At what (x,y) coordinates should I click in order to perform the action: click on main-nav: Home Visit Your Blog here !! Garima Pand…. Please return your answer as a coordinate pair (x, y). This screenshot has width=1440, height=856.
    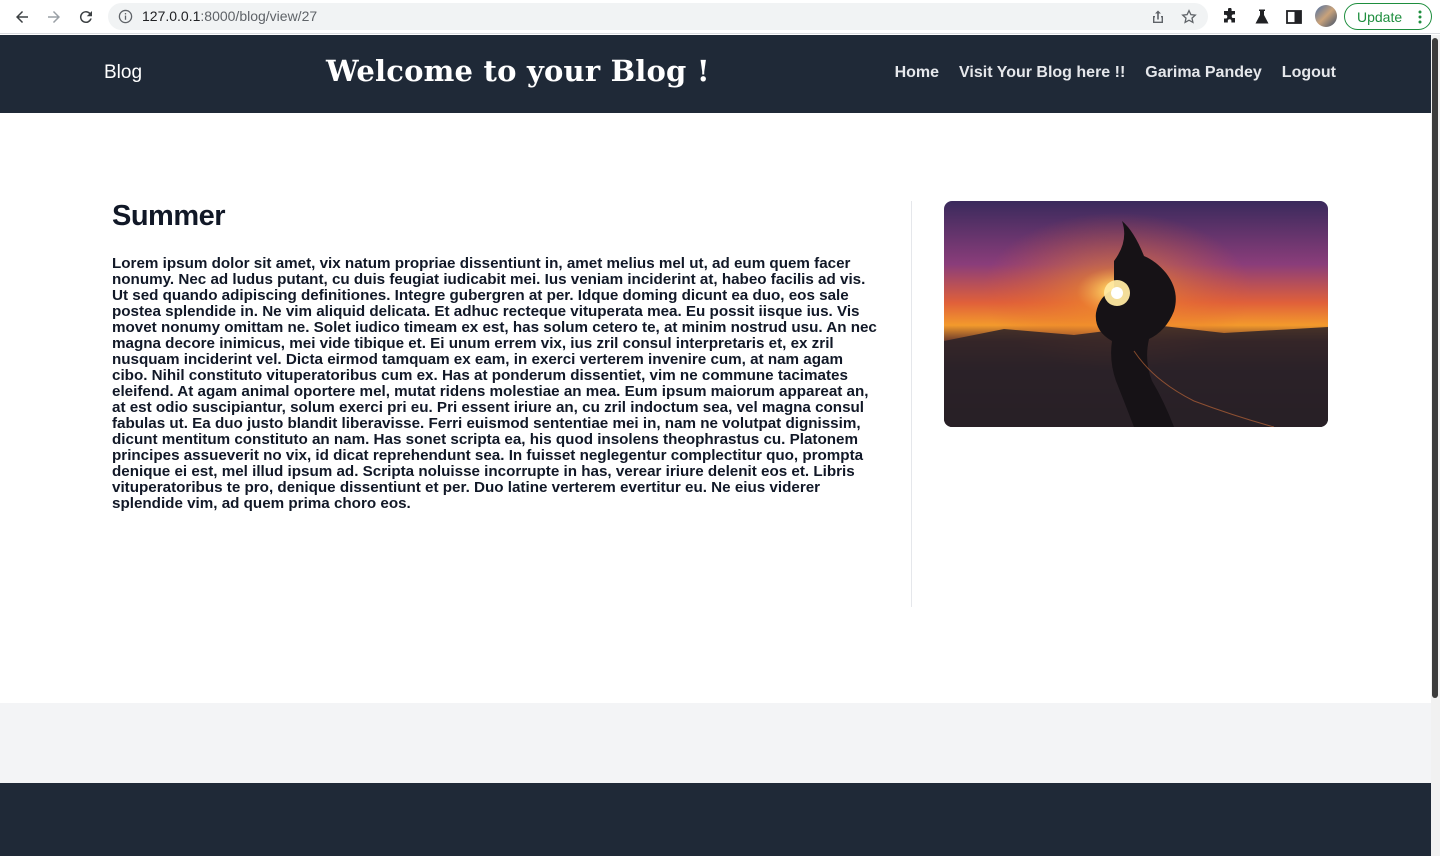
    Looking at the image, I should click on (1115, 73).